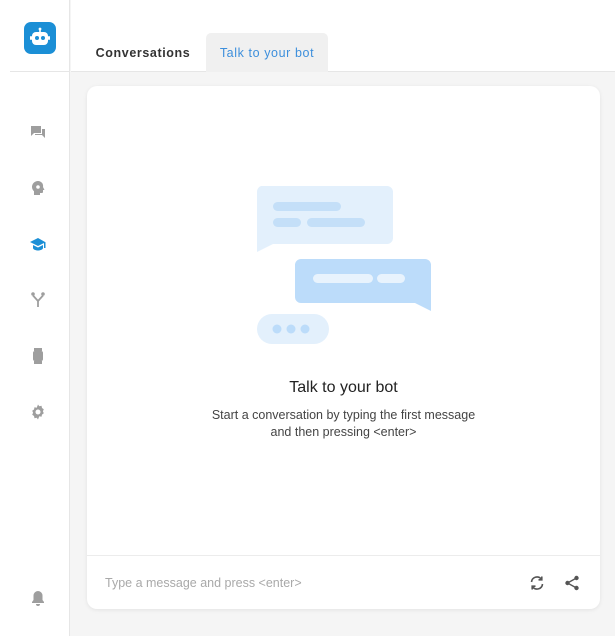 This screenshot has width=615, height=636. Describe the element at coordinates (38, 300) in the screenshot. I see `nav-branch-icon` at that location.